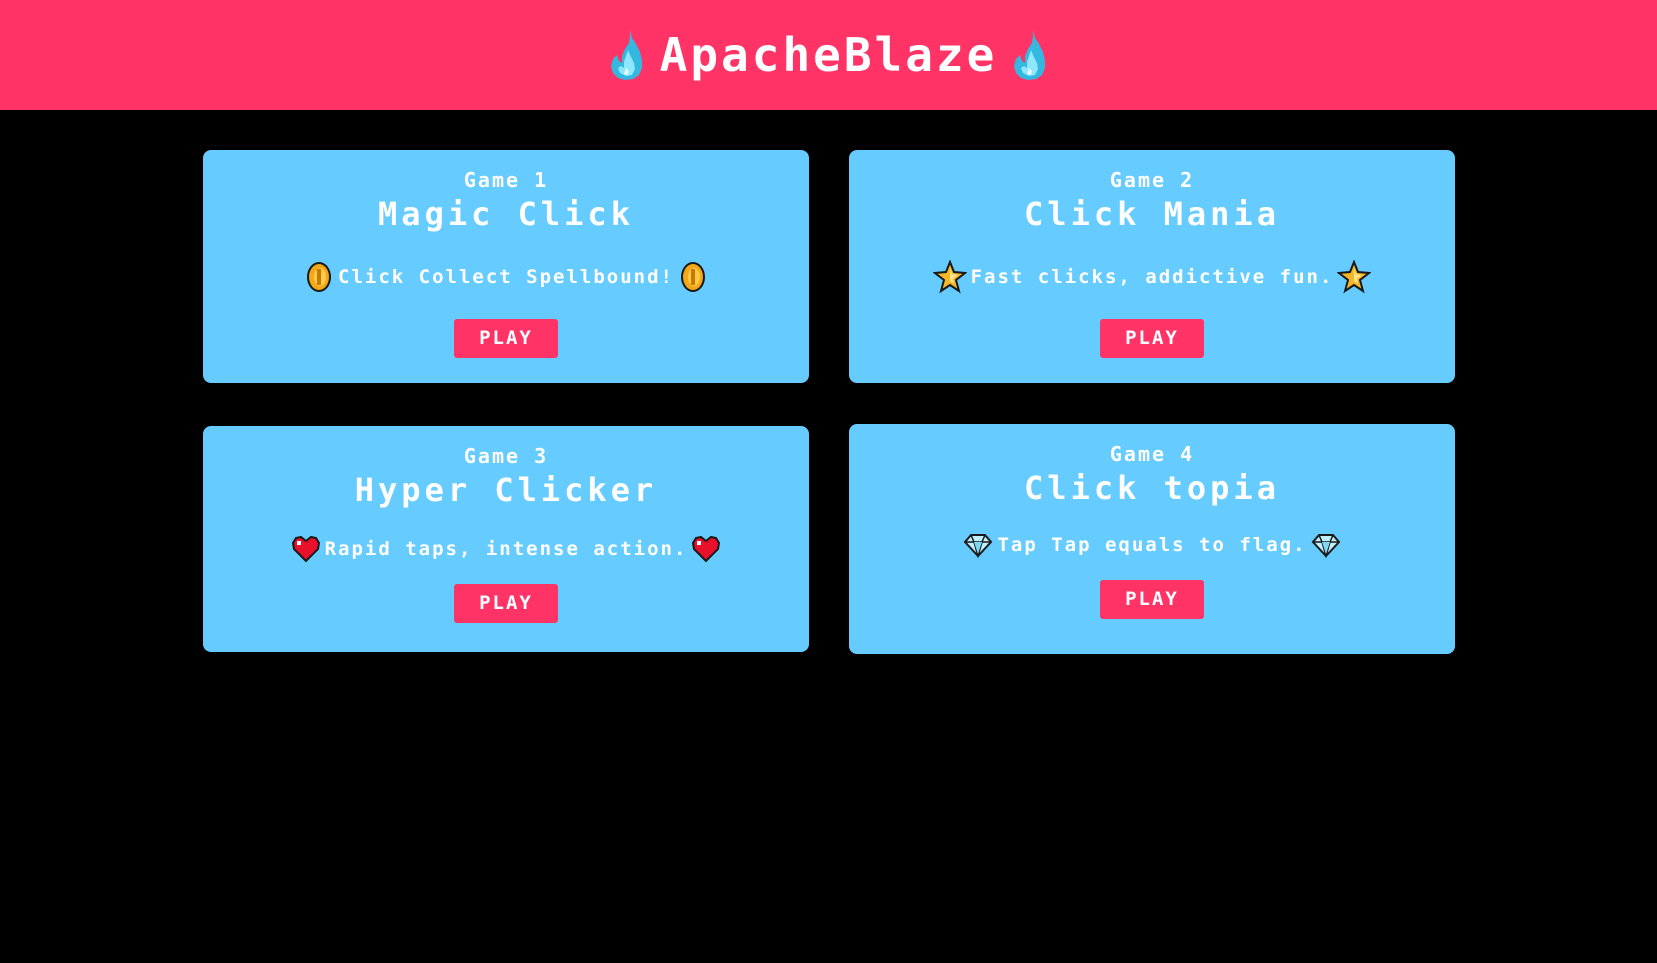  I want to click on game-description-row: Rapid taps, intense action., so click(506, 549).